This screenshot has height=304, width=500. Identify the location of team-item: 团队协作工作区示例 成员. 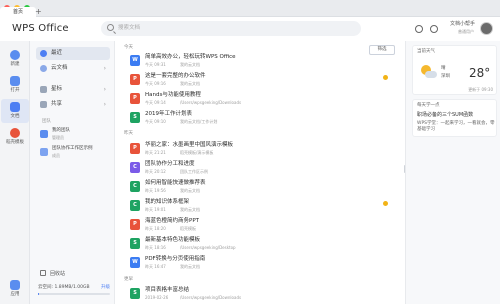
(76, 153).